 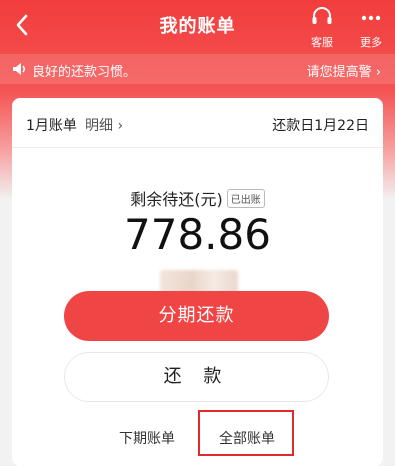 What do you see at coordinates (371, 28) in the screenshot?
I see `more-button: 更多` at bounding box center [371, 28].